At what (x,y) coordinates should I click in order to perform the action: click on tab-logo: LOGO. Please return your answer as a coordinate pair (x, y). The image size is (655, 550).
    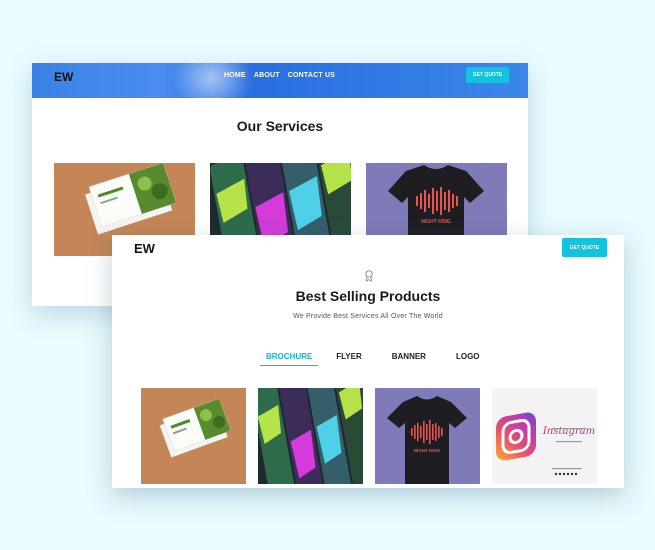
    Looking at the image, I should click on (468, 359).